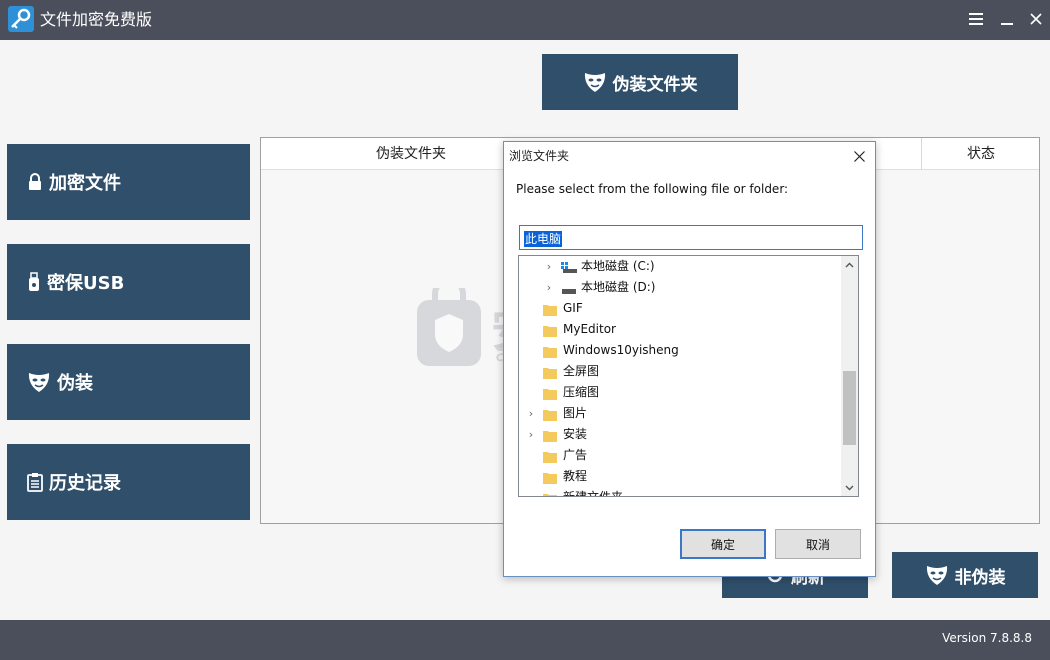 The width and height of the screenshot is (1050, 660). Describe the element at coordinates (987, 638) in the screenshot. I see `version-text: Version 7.8.8.8` at that location.